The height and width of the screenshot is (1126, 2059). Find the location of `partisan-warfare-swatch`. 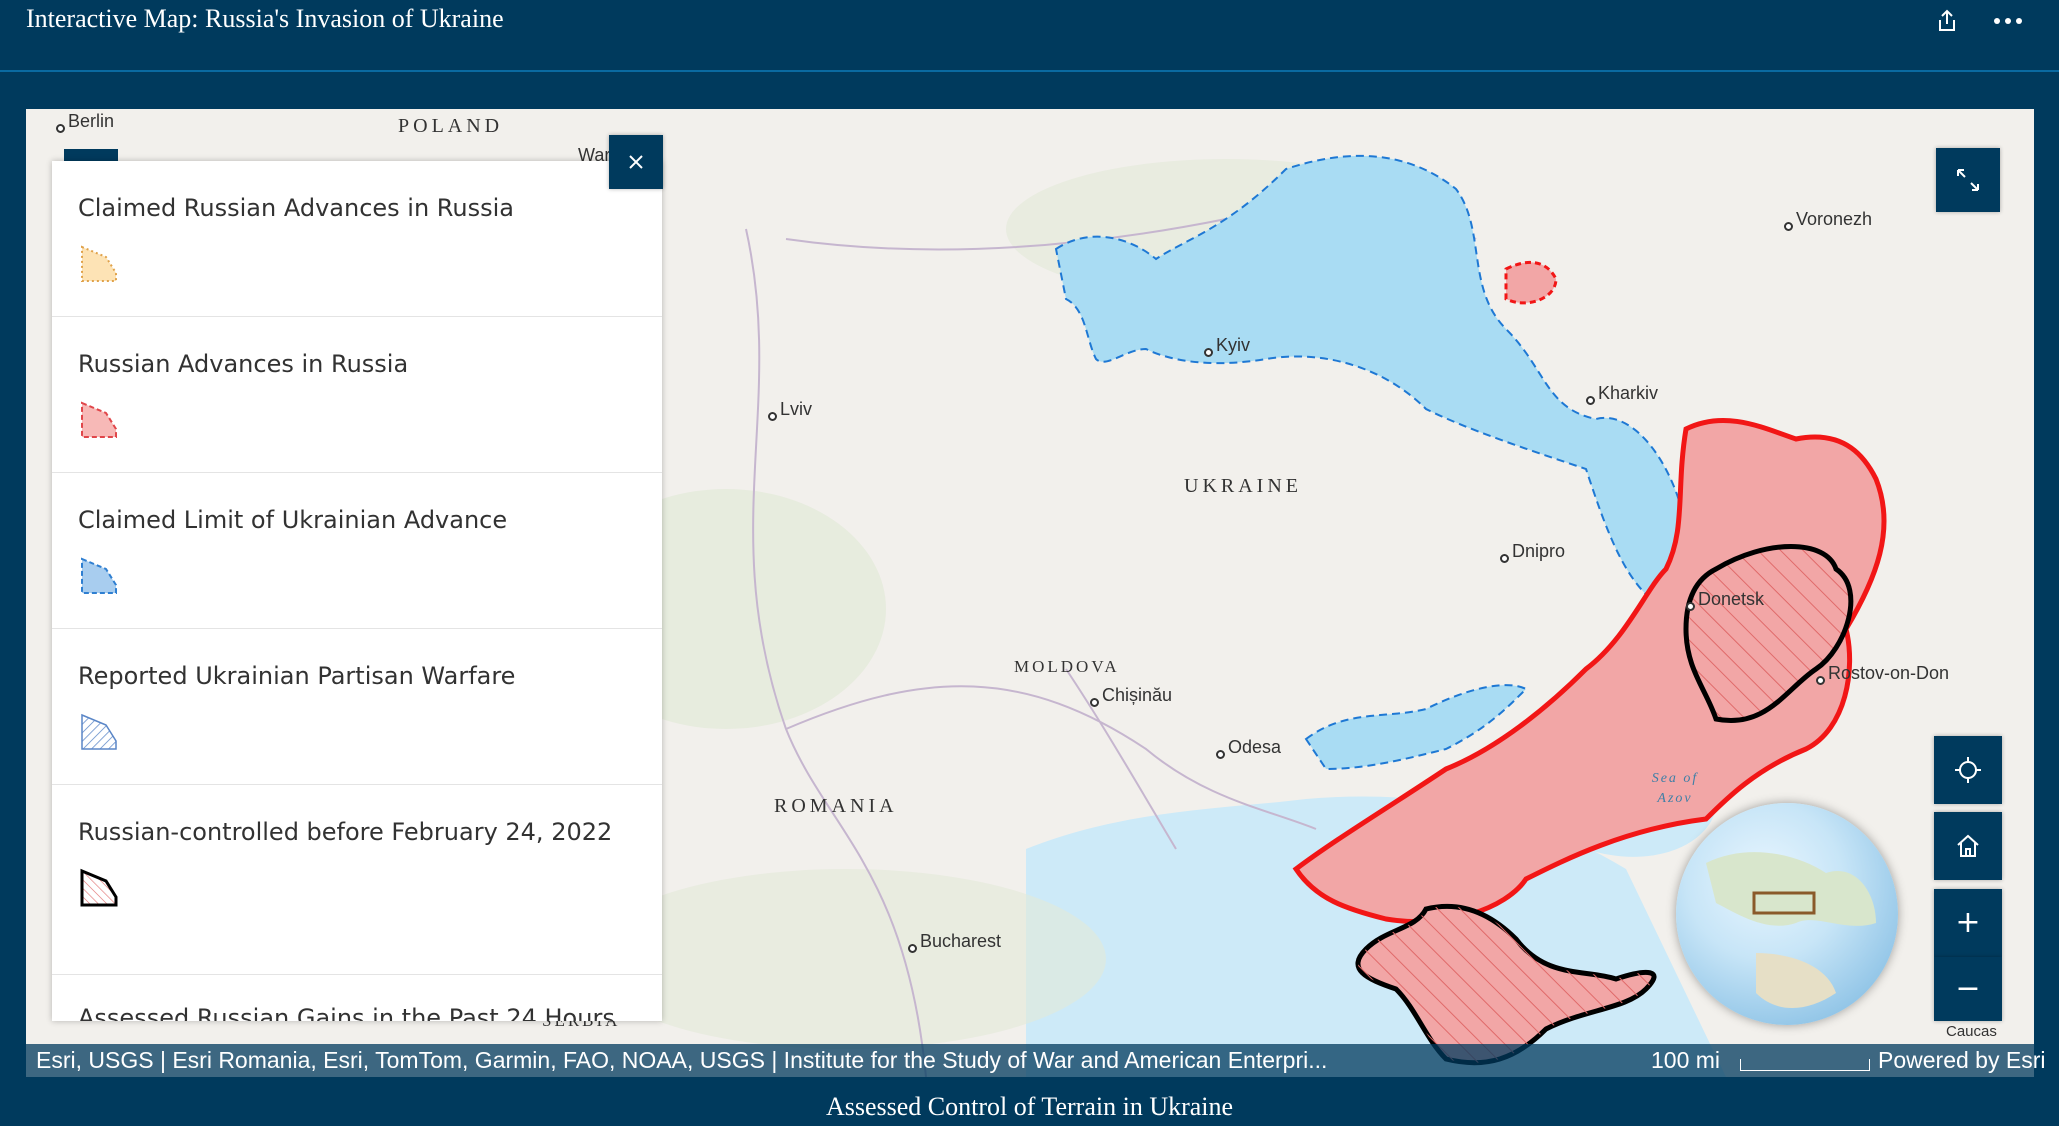

partisan-warfare-swatch is located at coordinates (99, 731).